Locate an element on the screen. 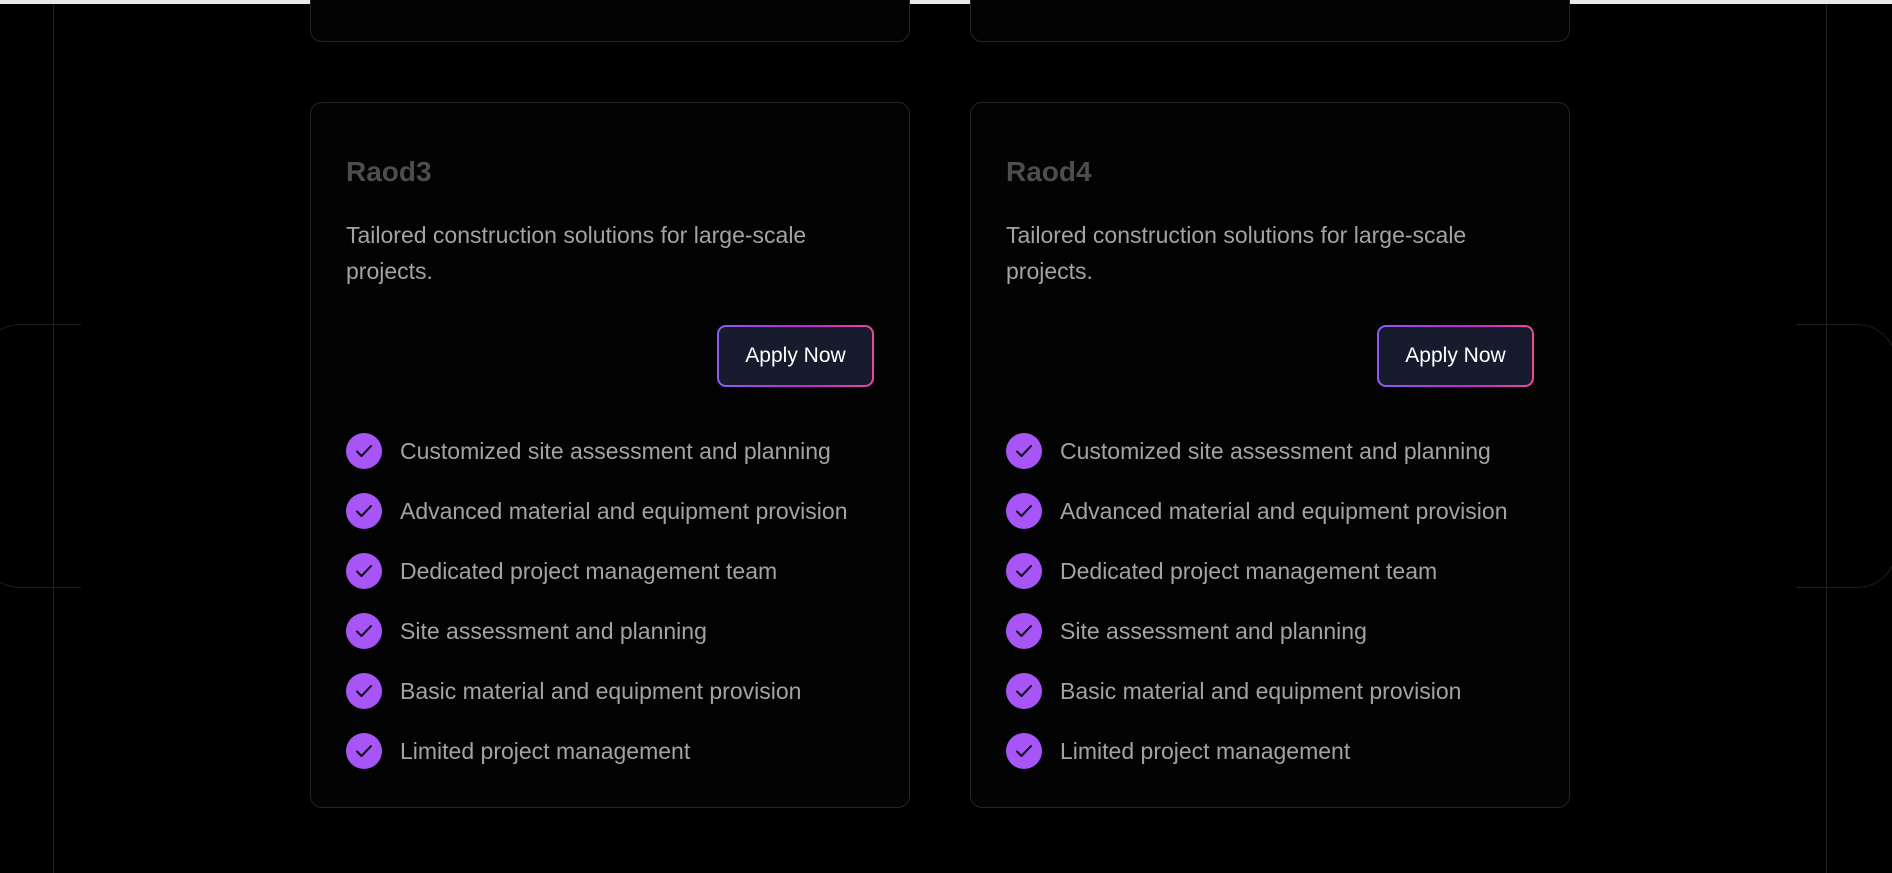  decorative-frame-left is located at coordinates (40, 456).